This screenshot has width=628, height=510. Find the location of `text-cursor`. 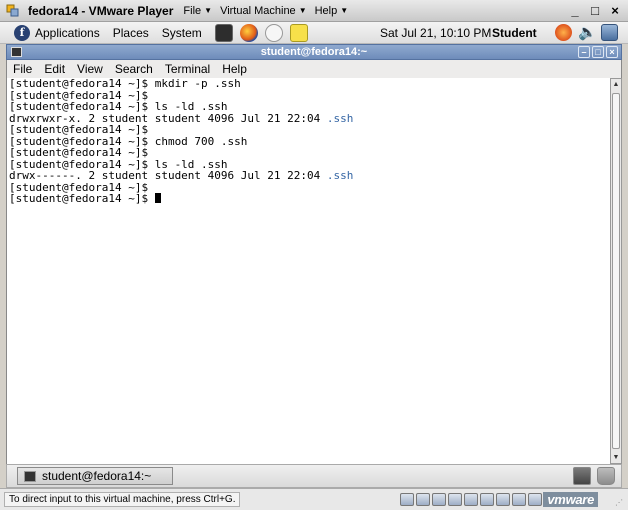

text-cursor is located at coordinates (157, 198).